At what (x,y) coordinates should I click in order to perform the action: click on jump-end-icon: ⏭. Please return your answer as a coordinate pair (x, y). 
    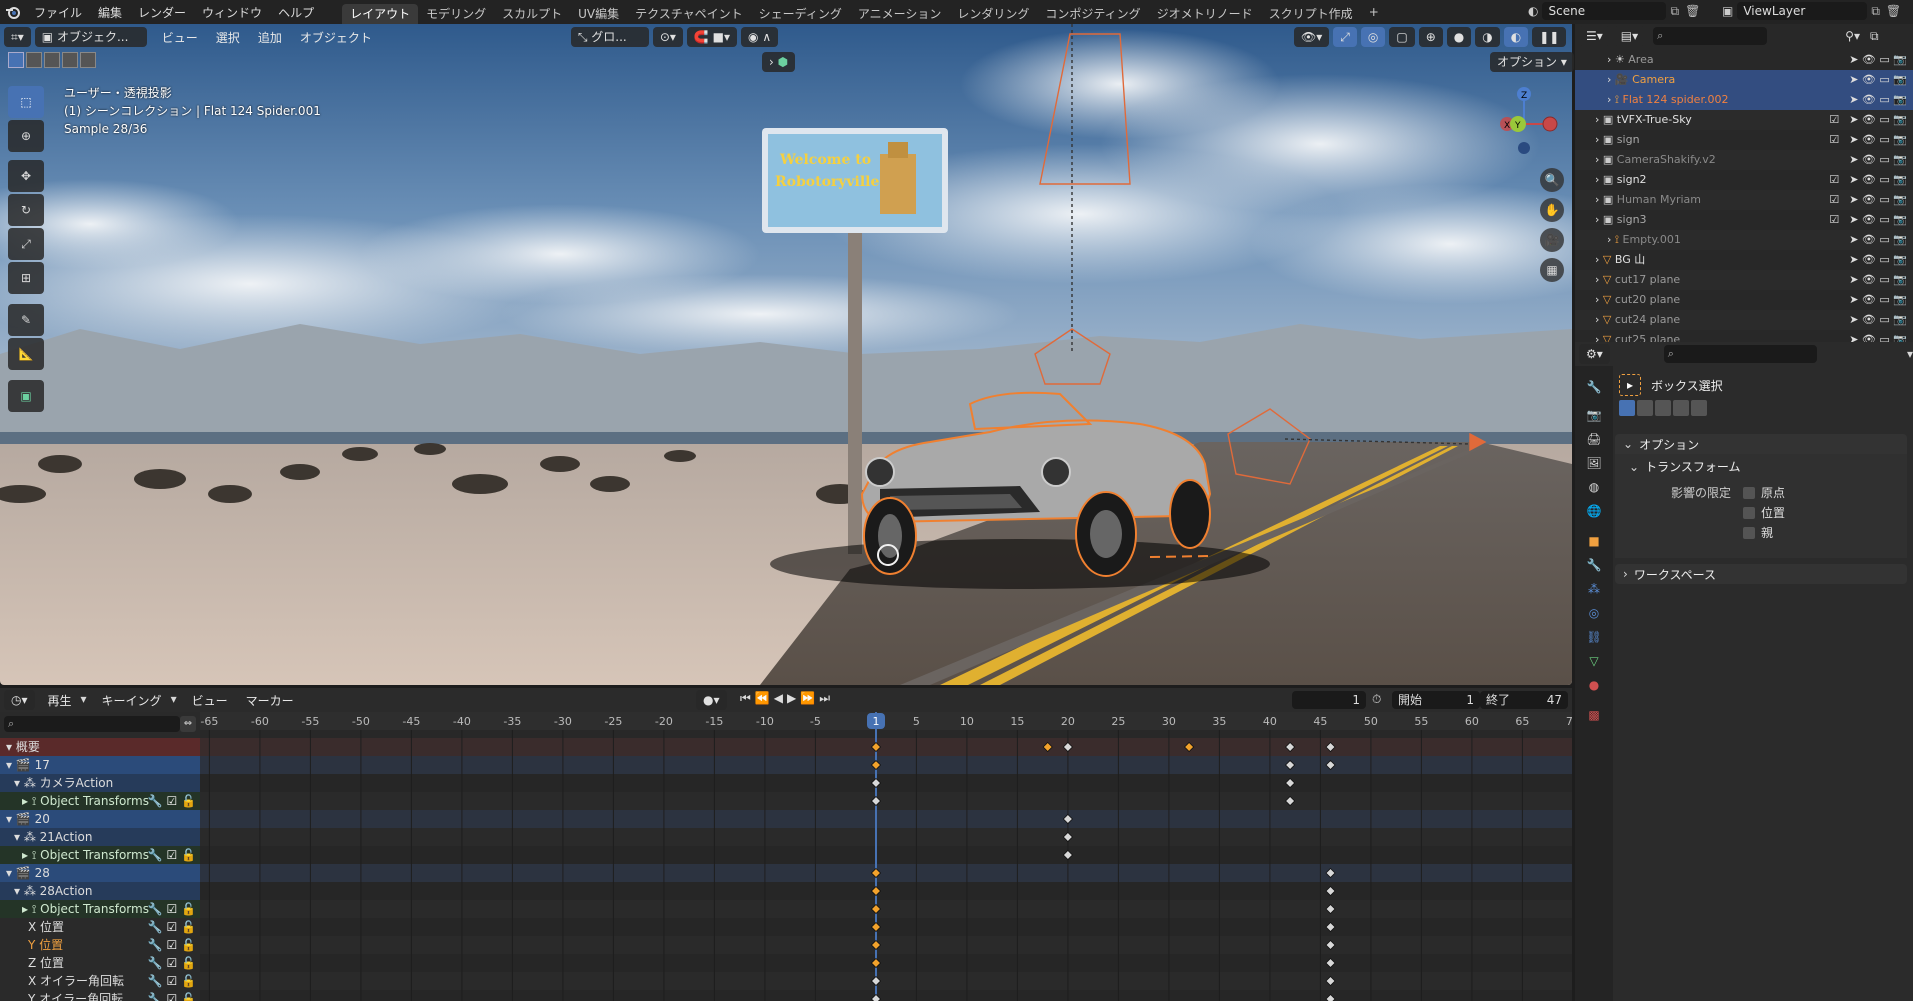
    Looking at the image, I should click on (824, 698).